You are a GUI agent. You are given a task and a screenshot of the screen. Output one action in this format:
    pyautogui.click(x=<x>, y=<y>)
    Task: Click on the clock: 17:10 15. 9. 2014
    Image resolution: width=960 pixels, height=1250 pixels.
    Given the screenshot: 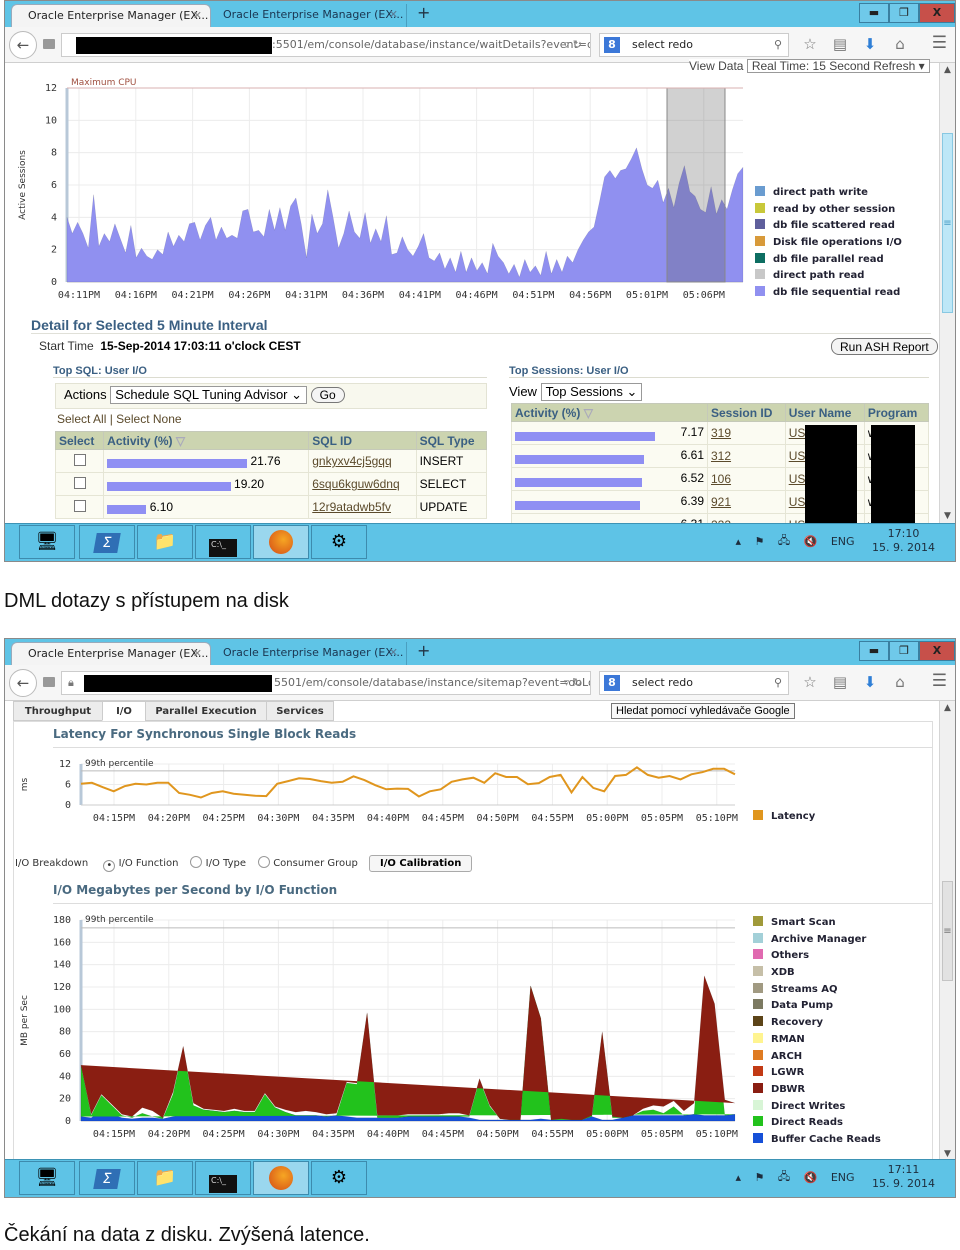 What is the action you would take?
    pyautogui.click(x=903, y=541)
    